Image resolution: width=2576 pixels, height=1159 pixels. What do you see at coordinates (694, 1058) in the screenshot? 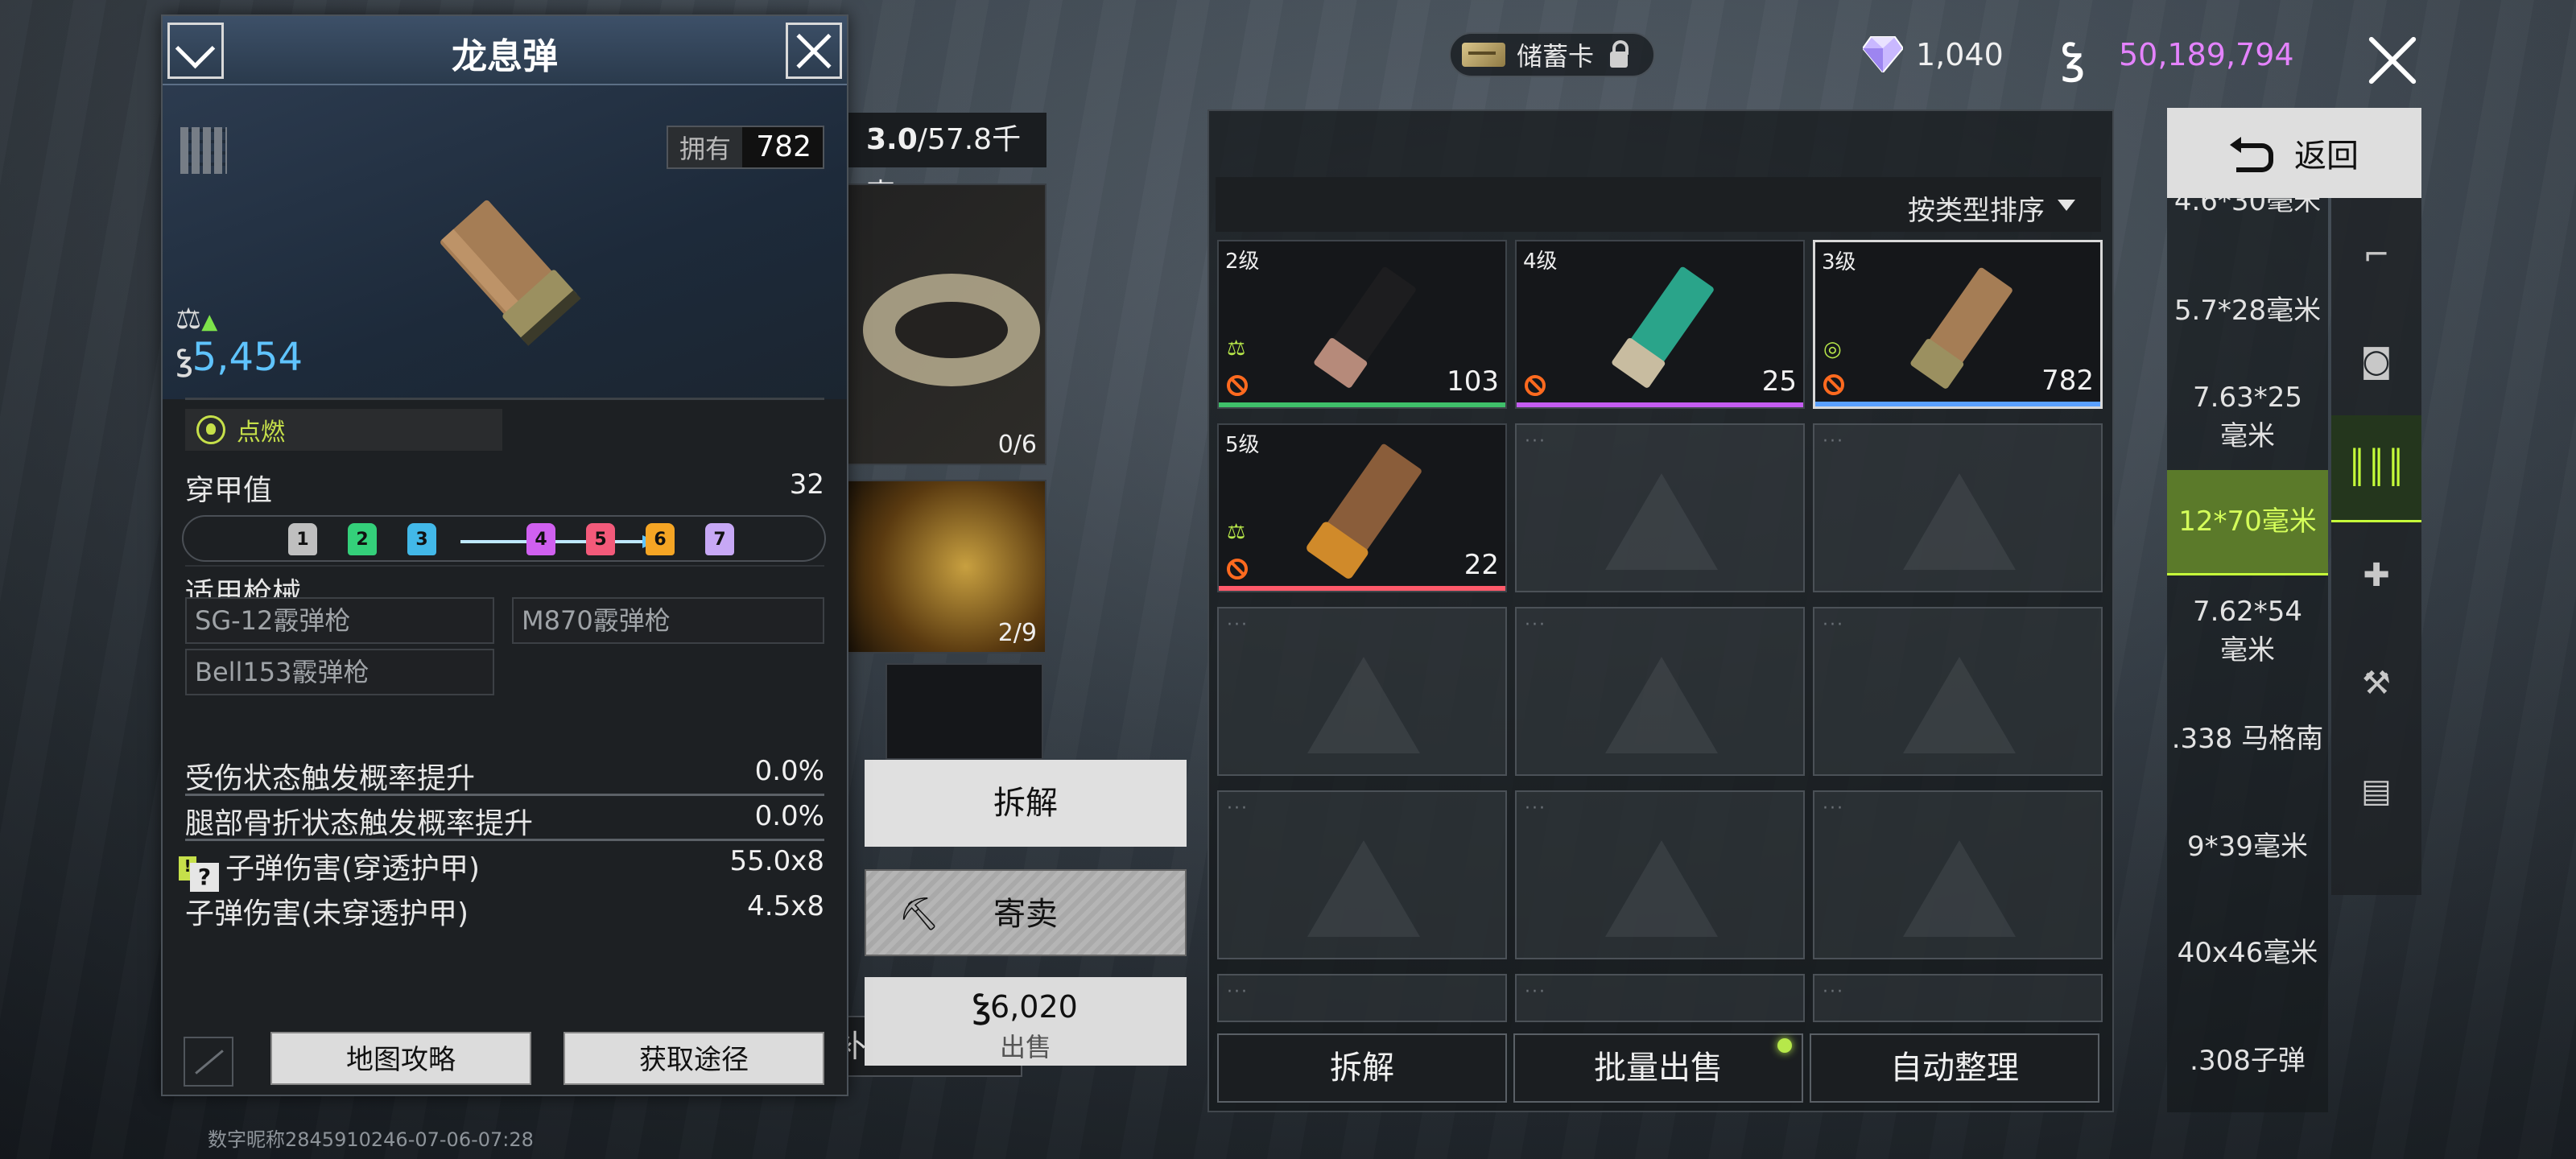
I see `obtain-source-button: 获取途径` at bounding box center [694, 1058].